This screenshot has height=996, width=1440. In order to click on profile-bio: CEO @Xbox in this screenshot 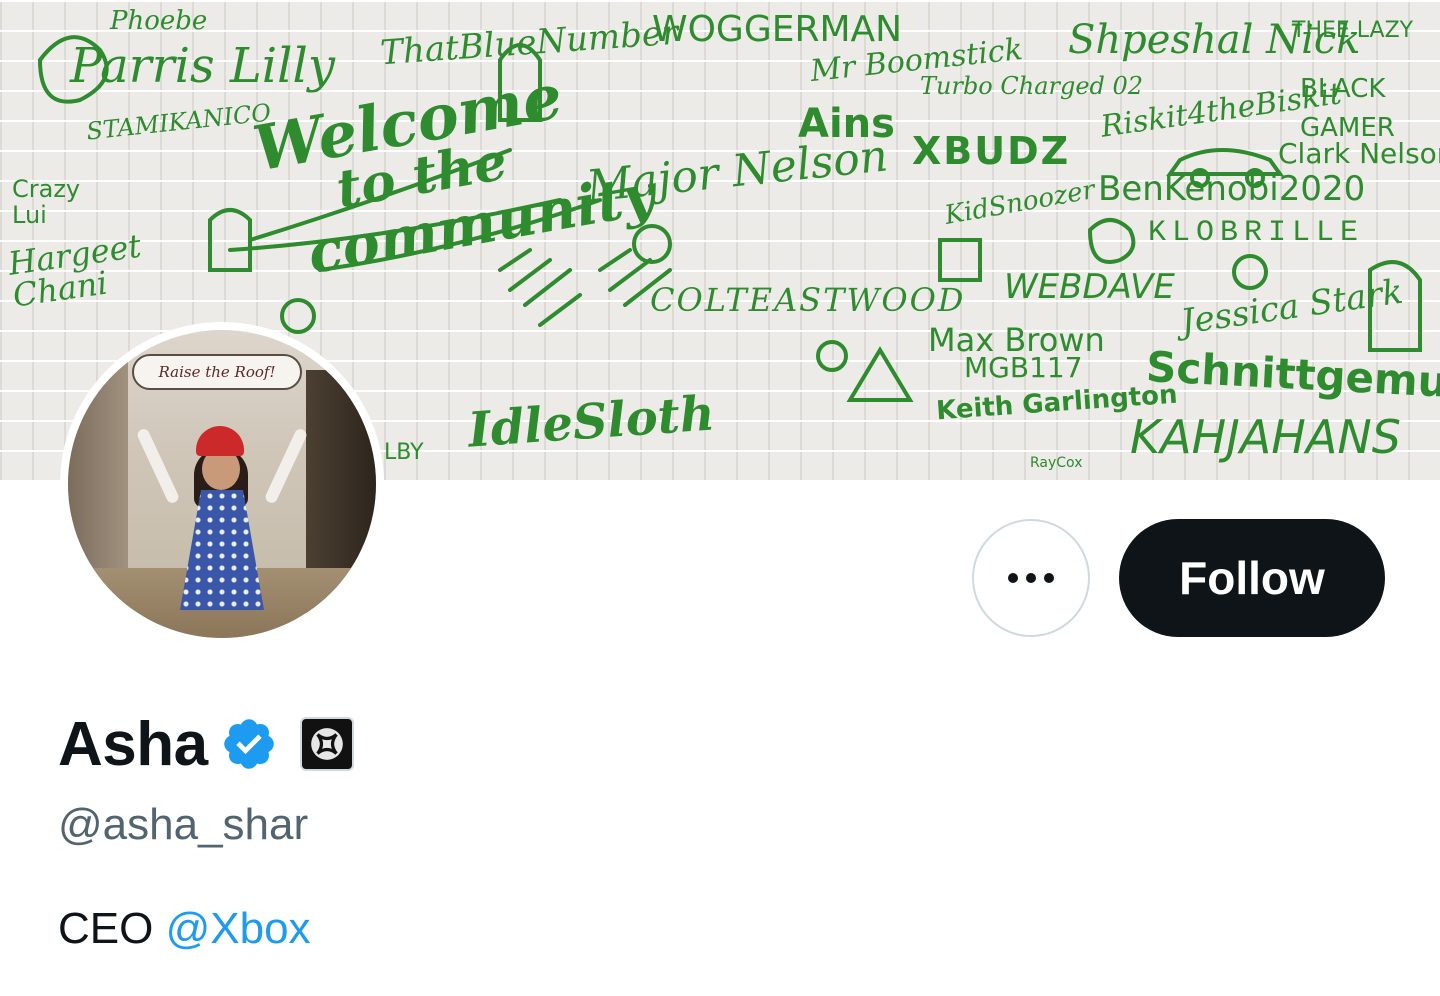, I will do `click(184, 929)`.